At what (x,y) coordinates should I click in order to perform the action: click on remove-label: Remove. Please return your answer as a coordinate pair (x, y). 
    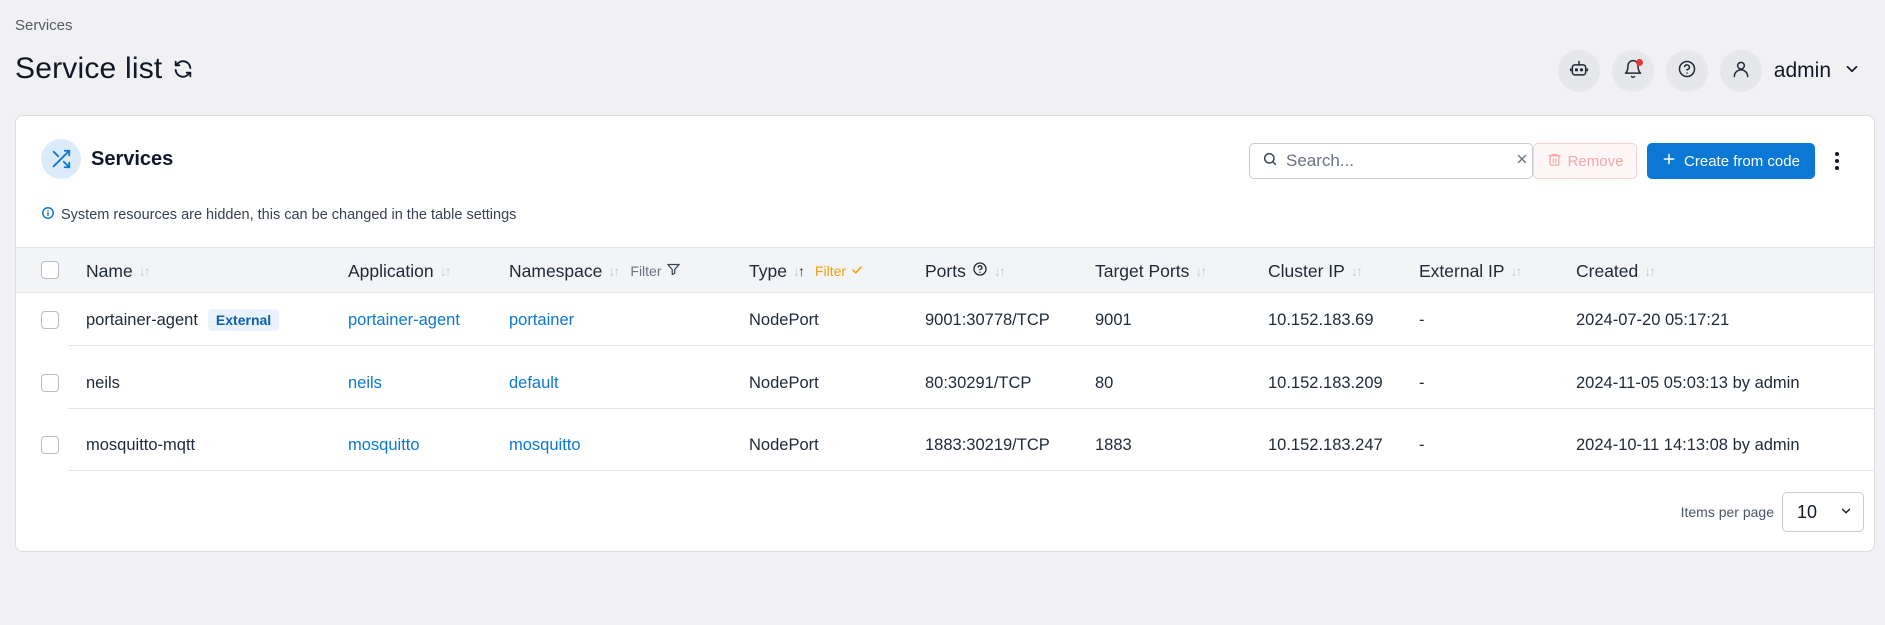
    Looking at the image, I should click on (1595, 161).